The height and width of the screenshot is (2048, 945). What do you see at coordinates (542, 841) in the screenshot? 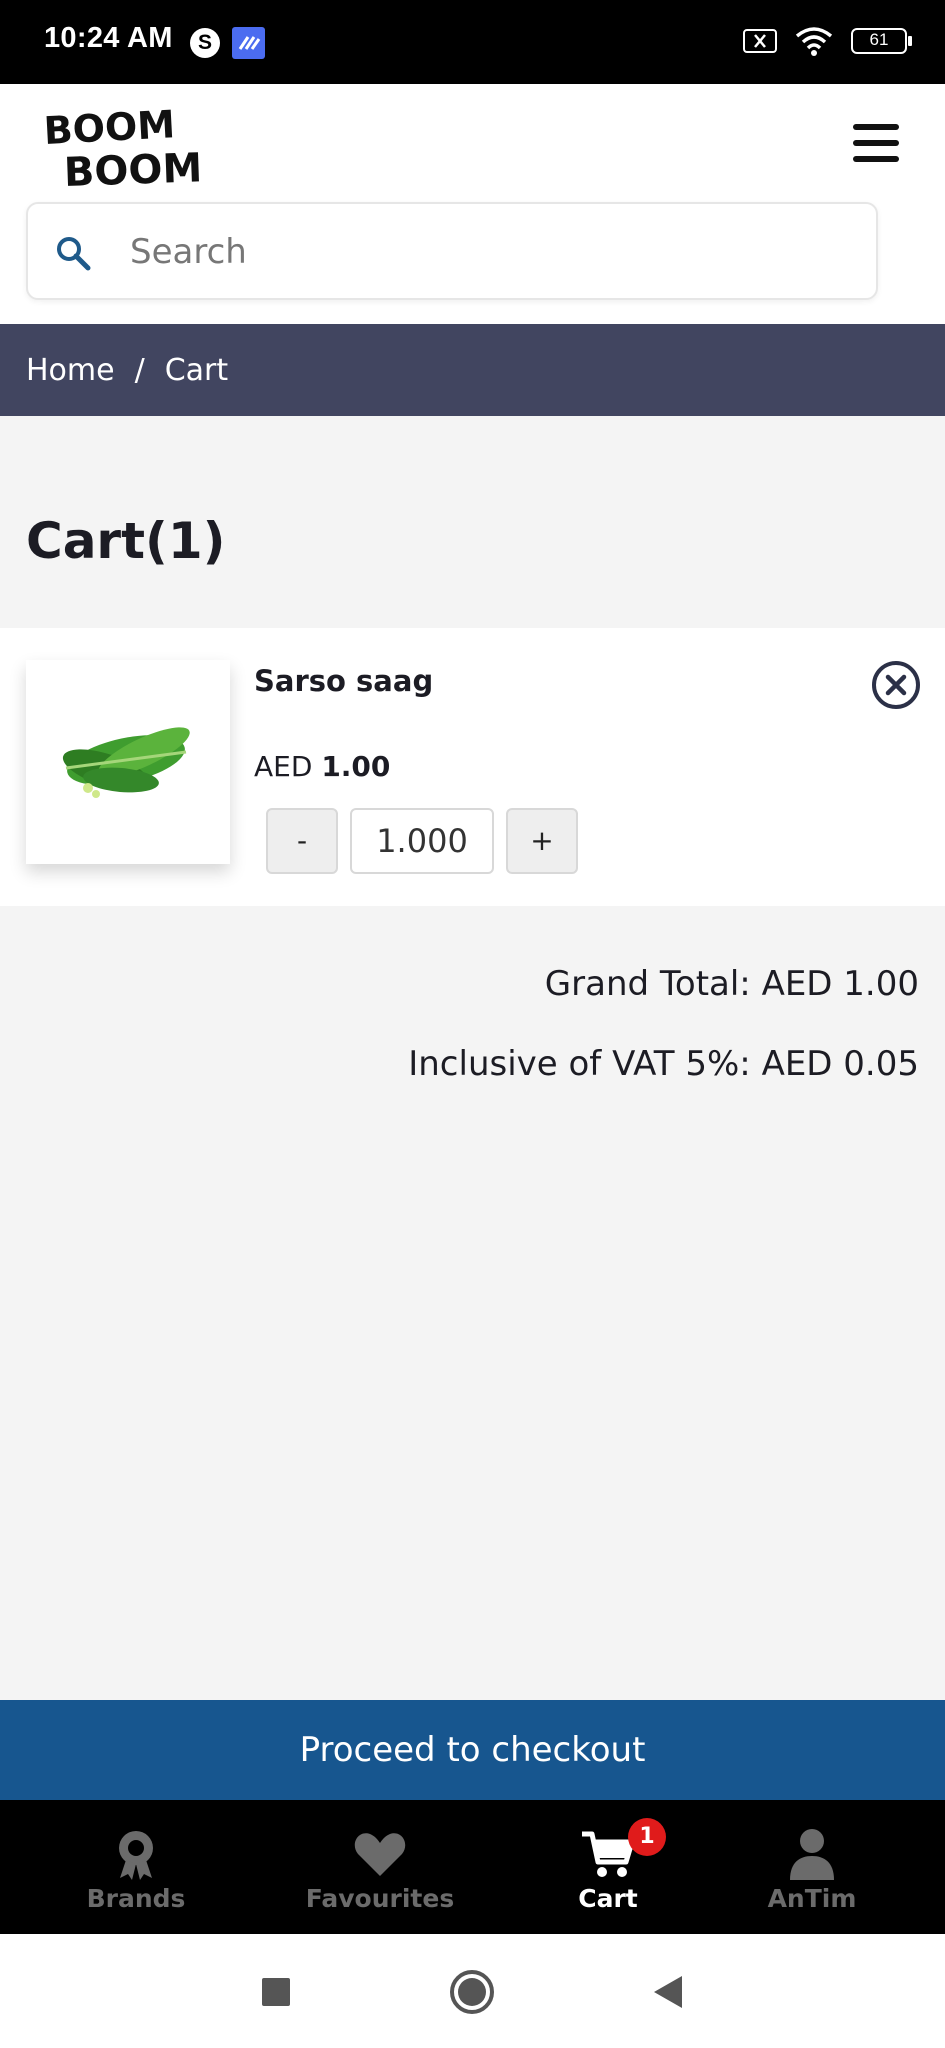
I see `quantity-increase-button: +` at bounding box center [542, 841].